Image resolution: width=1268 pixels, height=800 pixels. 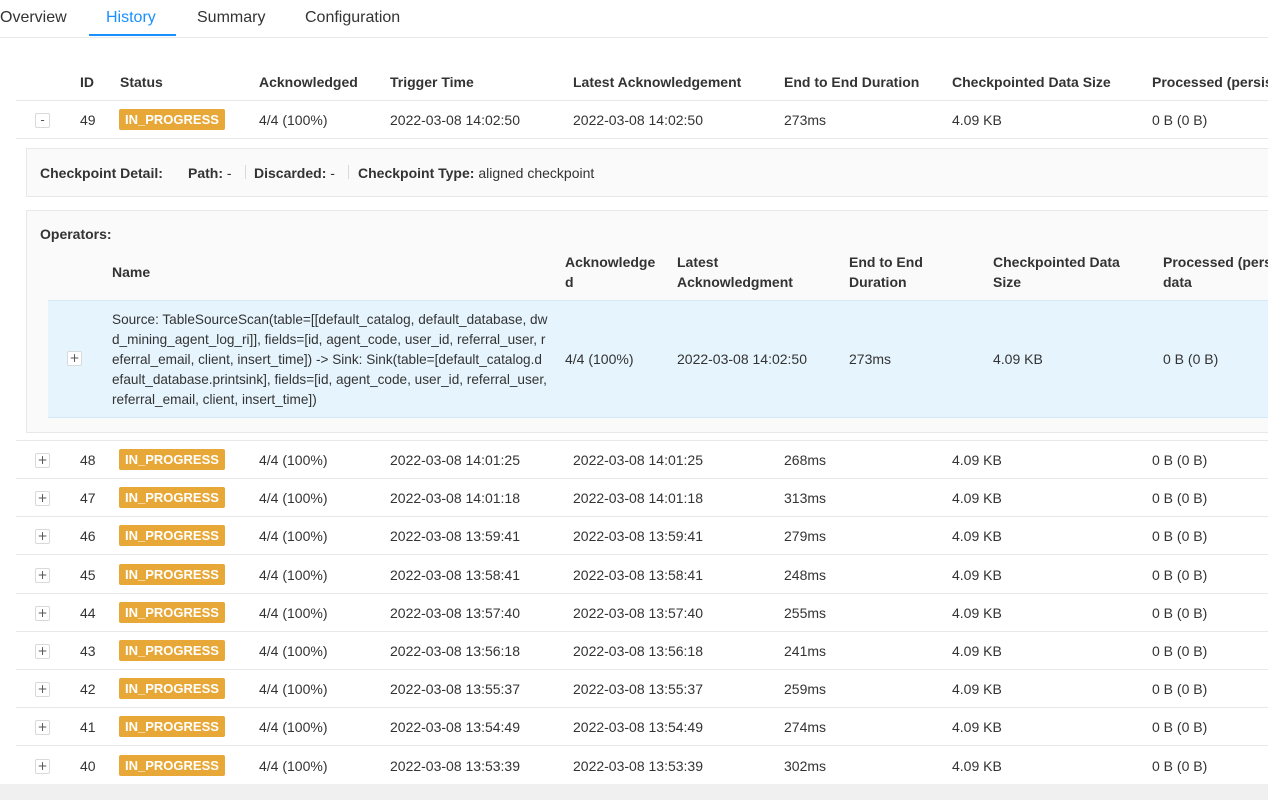 I want to click on trigger-time-value: 2022-03-08 13:55:37, so click(x=455, y=689).